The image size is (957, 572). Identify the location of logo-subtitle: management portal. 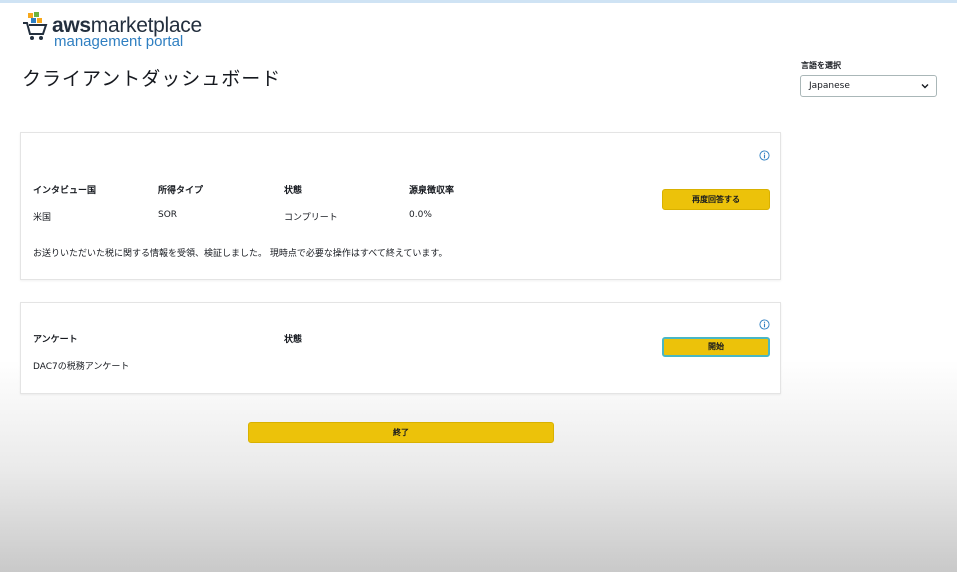
(119, 41).